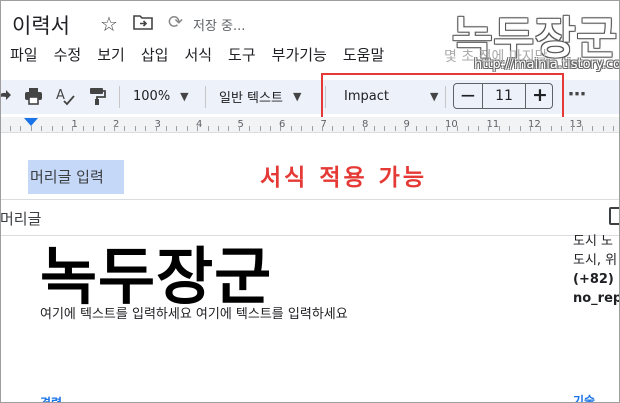 This screenshot has width=620, height=403. Describe the element at coordinates (577, 94) in the screenshot. I see `more-options-icon: ⋯` at that location.